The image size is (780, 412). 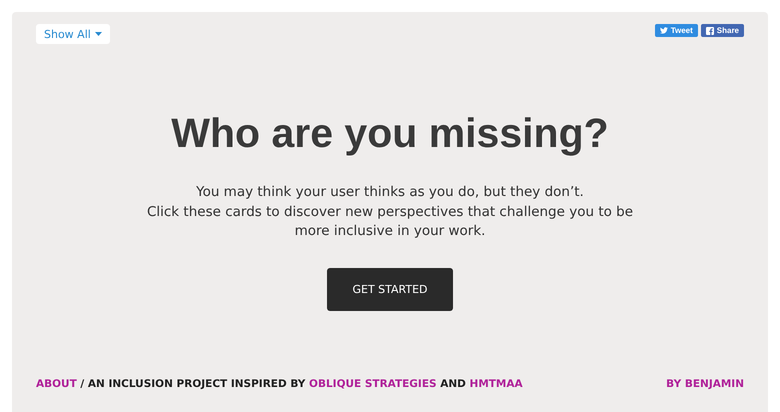 What do you see at coordinates (98, 34) in the screenshot?
I see `caret-icon` at bounding box center [98, 34].